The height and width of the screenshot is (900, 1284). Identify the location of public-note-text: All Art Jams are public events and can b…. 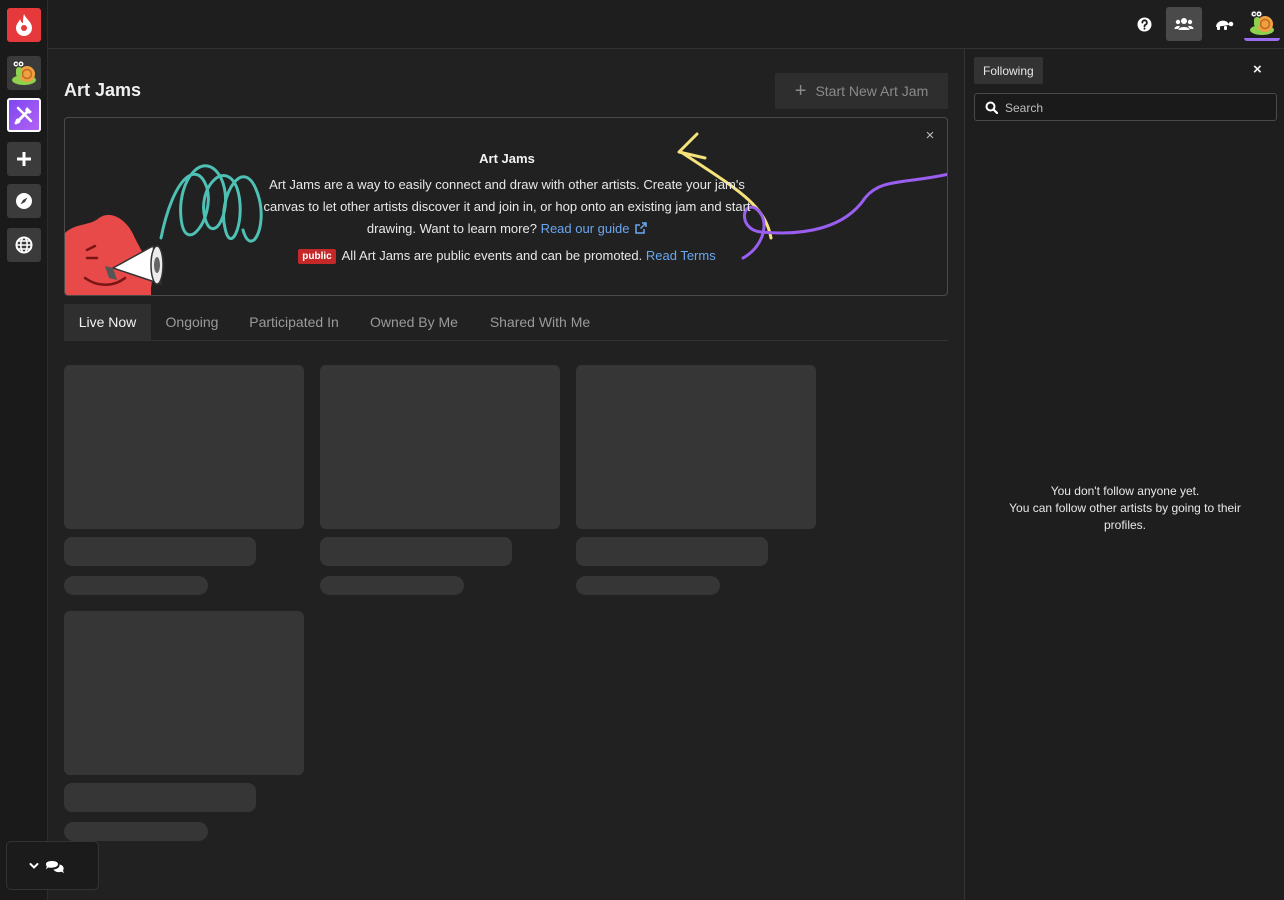
(492, 255).